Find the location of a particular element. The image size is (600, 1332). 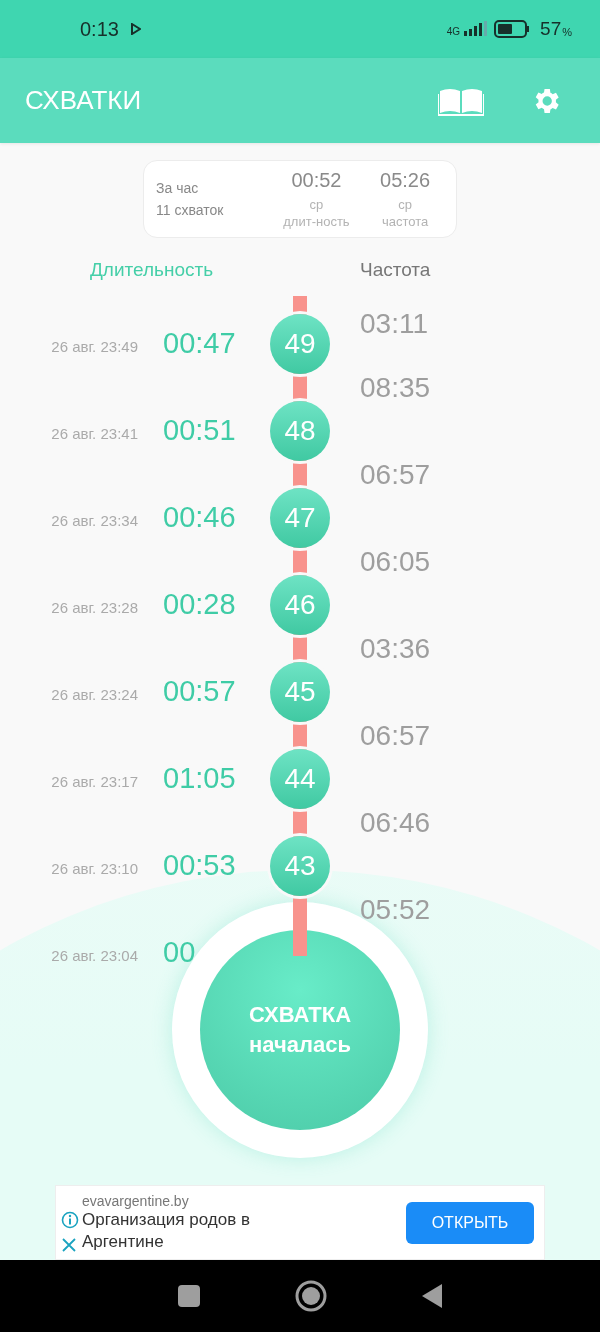

duration-text: 00:28 is located at coordinates (200, 604).